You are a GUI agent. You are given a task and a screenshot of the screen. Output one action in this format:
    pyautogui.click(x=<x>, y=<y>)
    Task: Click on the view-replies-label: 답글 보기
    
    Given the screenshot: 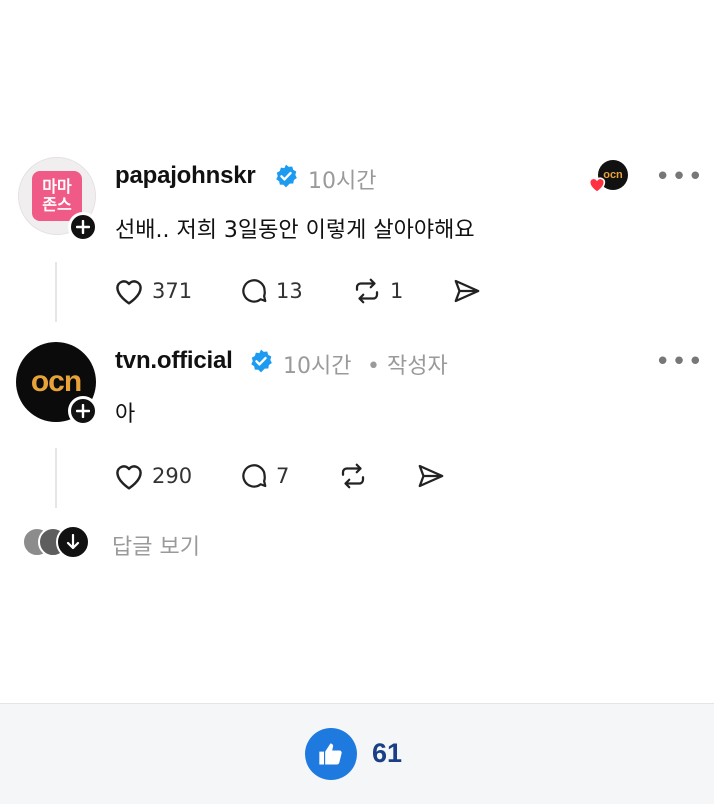 What is the action you would take?
    pyautogui.click(x=156, y=545)
    